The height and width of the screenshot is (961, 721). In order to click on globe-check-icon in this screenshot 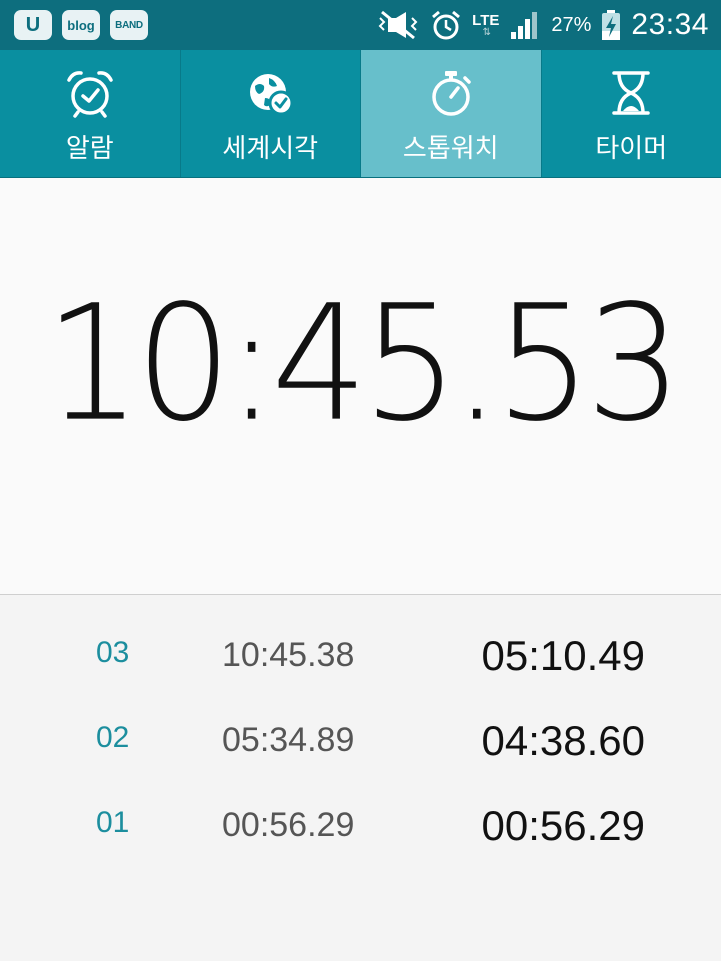, I will do `click(272, 95)`.